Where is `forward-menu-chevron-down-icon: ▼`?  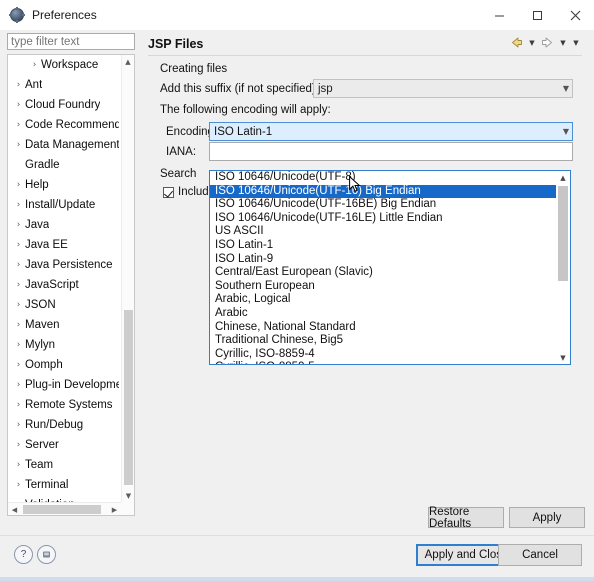 forward-menu-chevron-down-icon: ▼ is located at coordinates (563, 42).